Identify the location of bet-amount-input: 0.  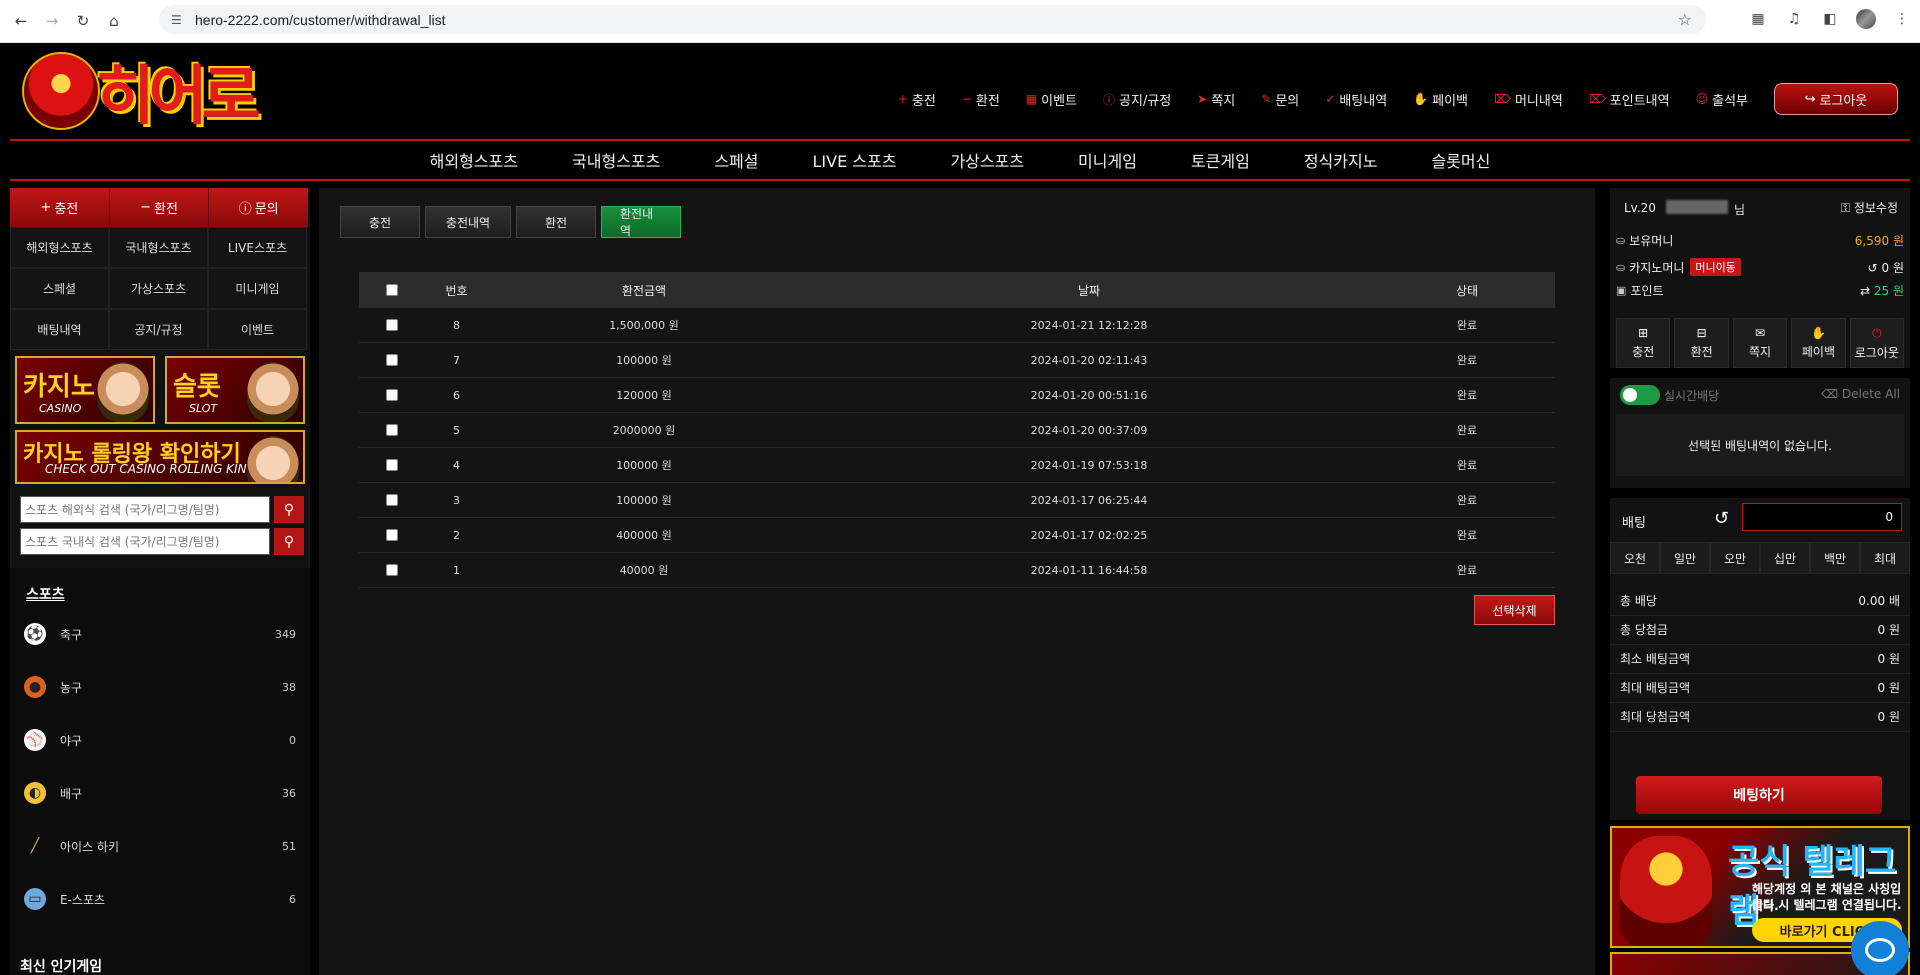
(1822, 517).